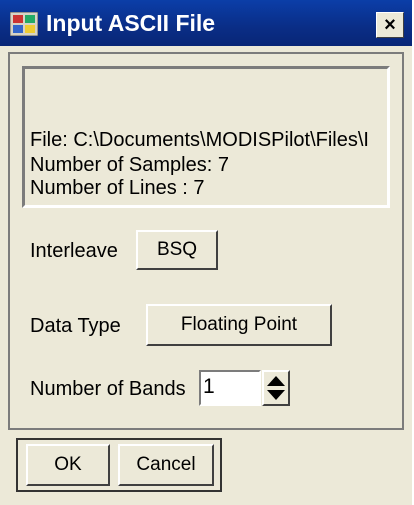 This screenshot has width=414, height=505. I want to click on data-type-button: Floating Point, so click(239, 325).